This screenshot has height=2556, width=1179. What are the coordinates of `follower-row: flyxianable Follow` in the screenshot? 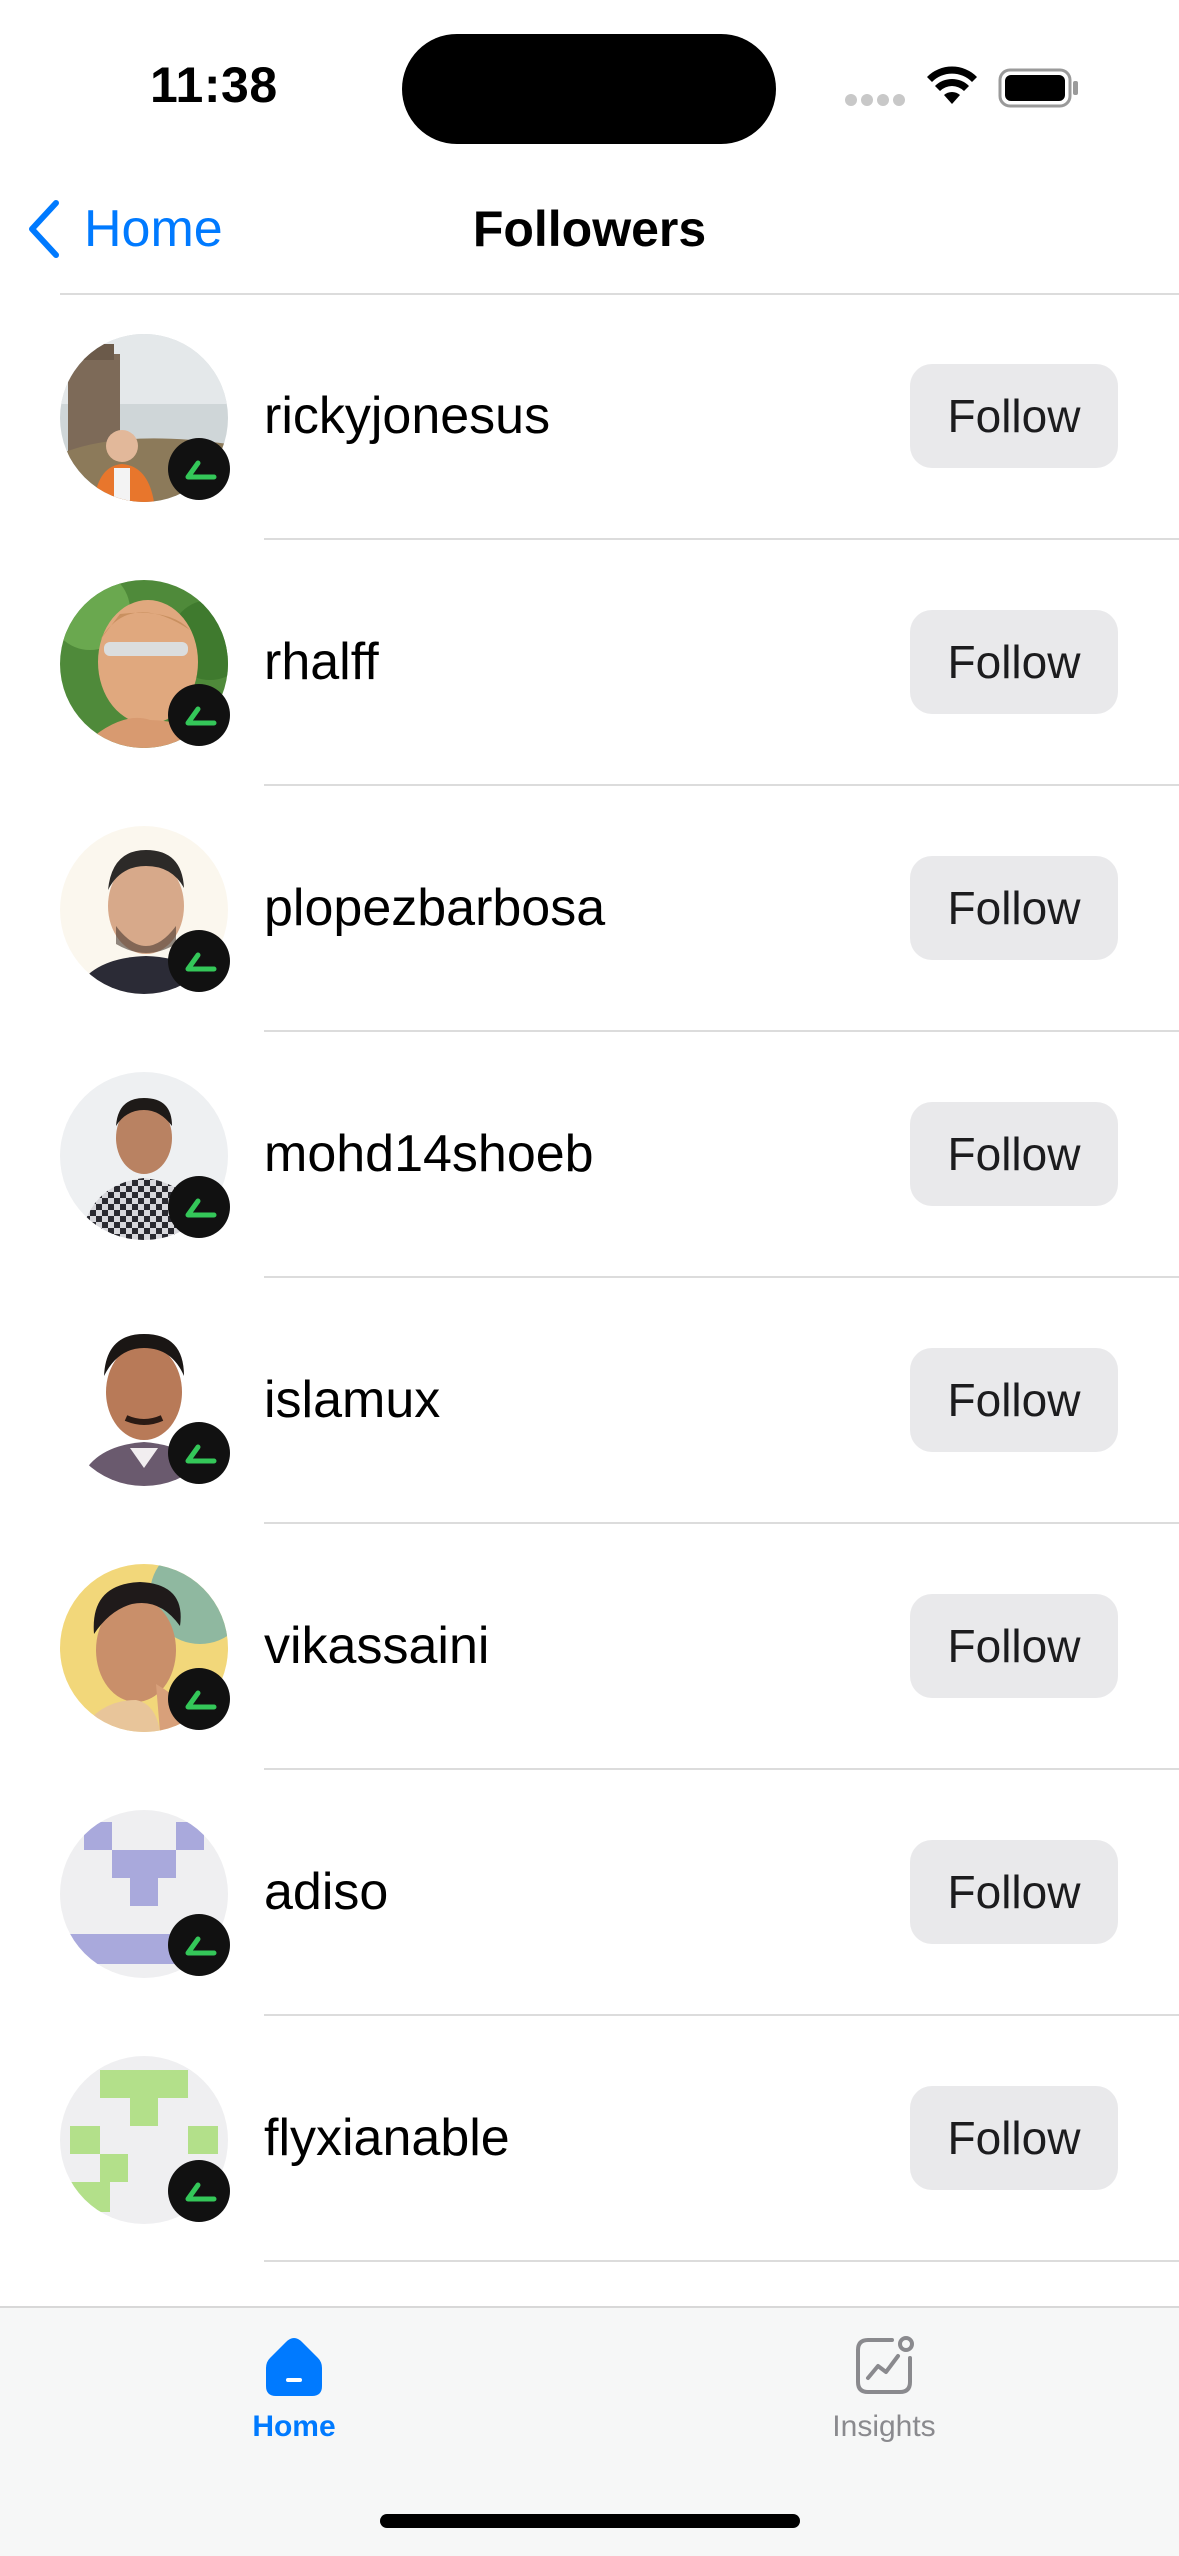 It's located at (589, 2139).